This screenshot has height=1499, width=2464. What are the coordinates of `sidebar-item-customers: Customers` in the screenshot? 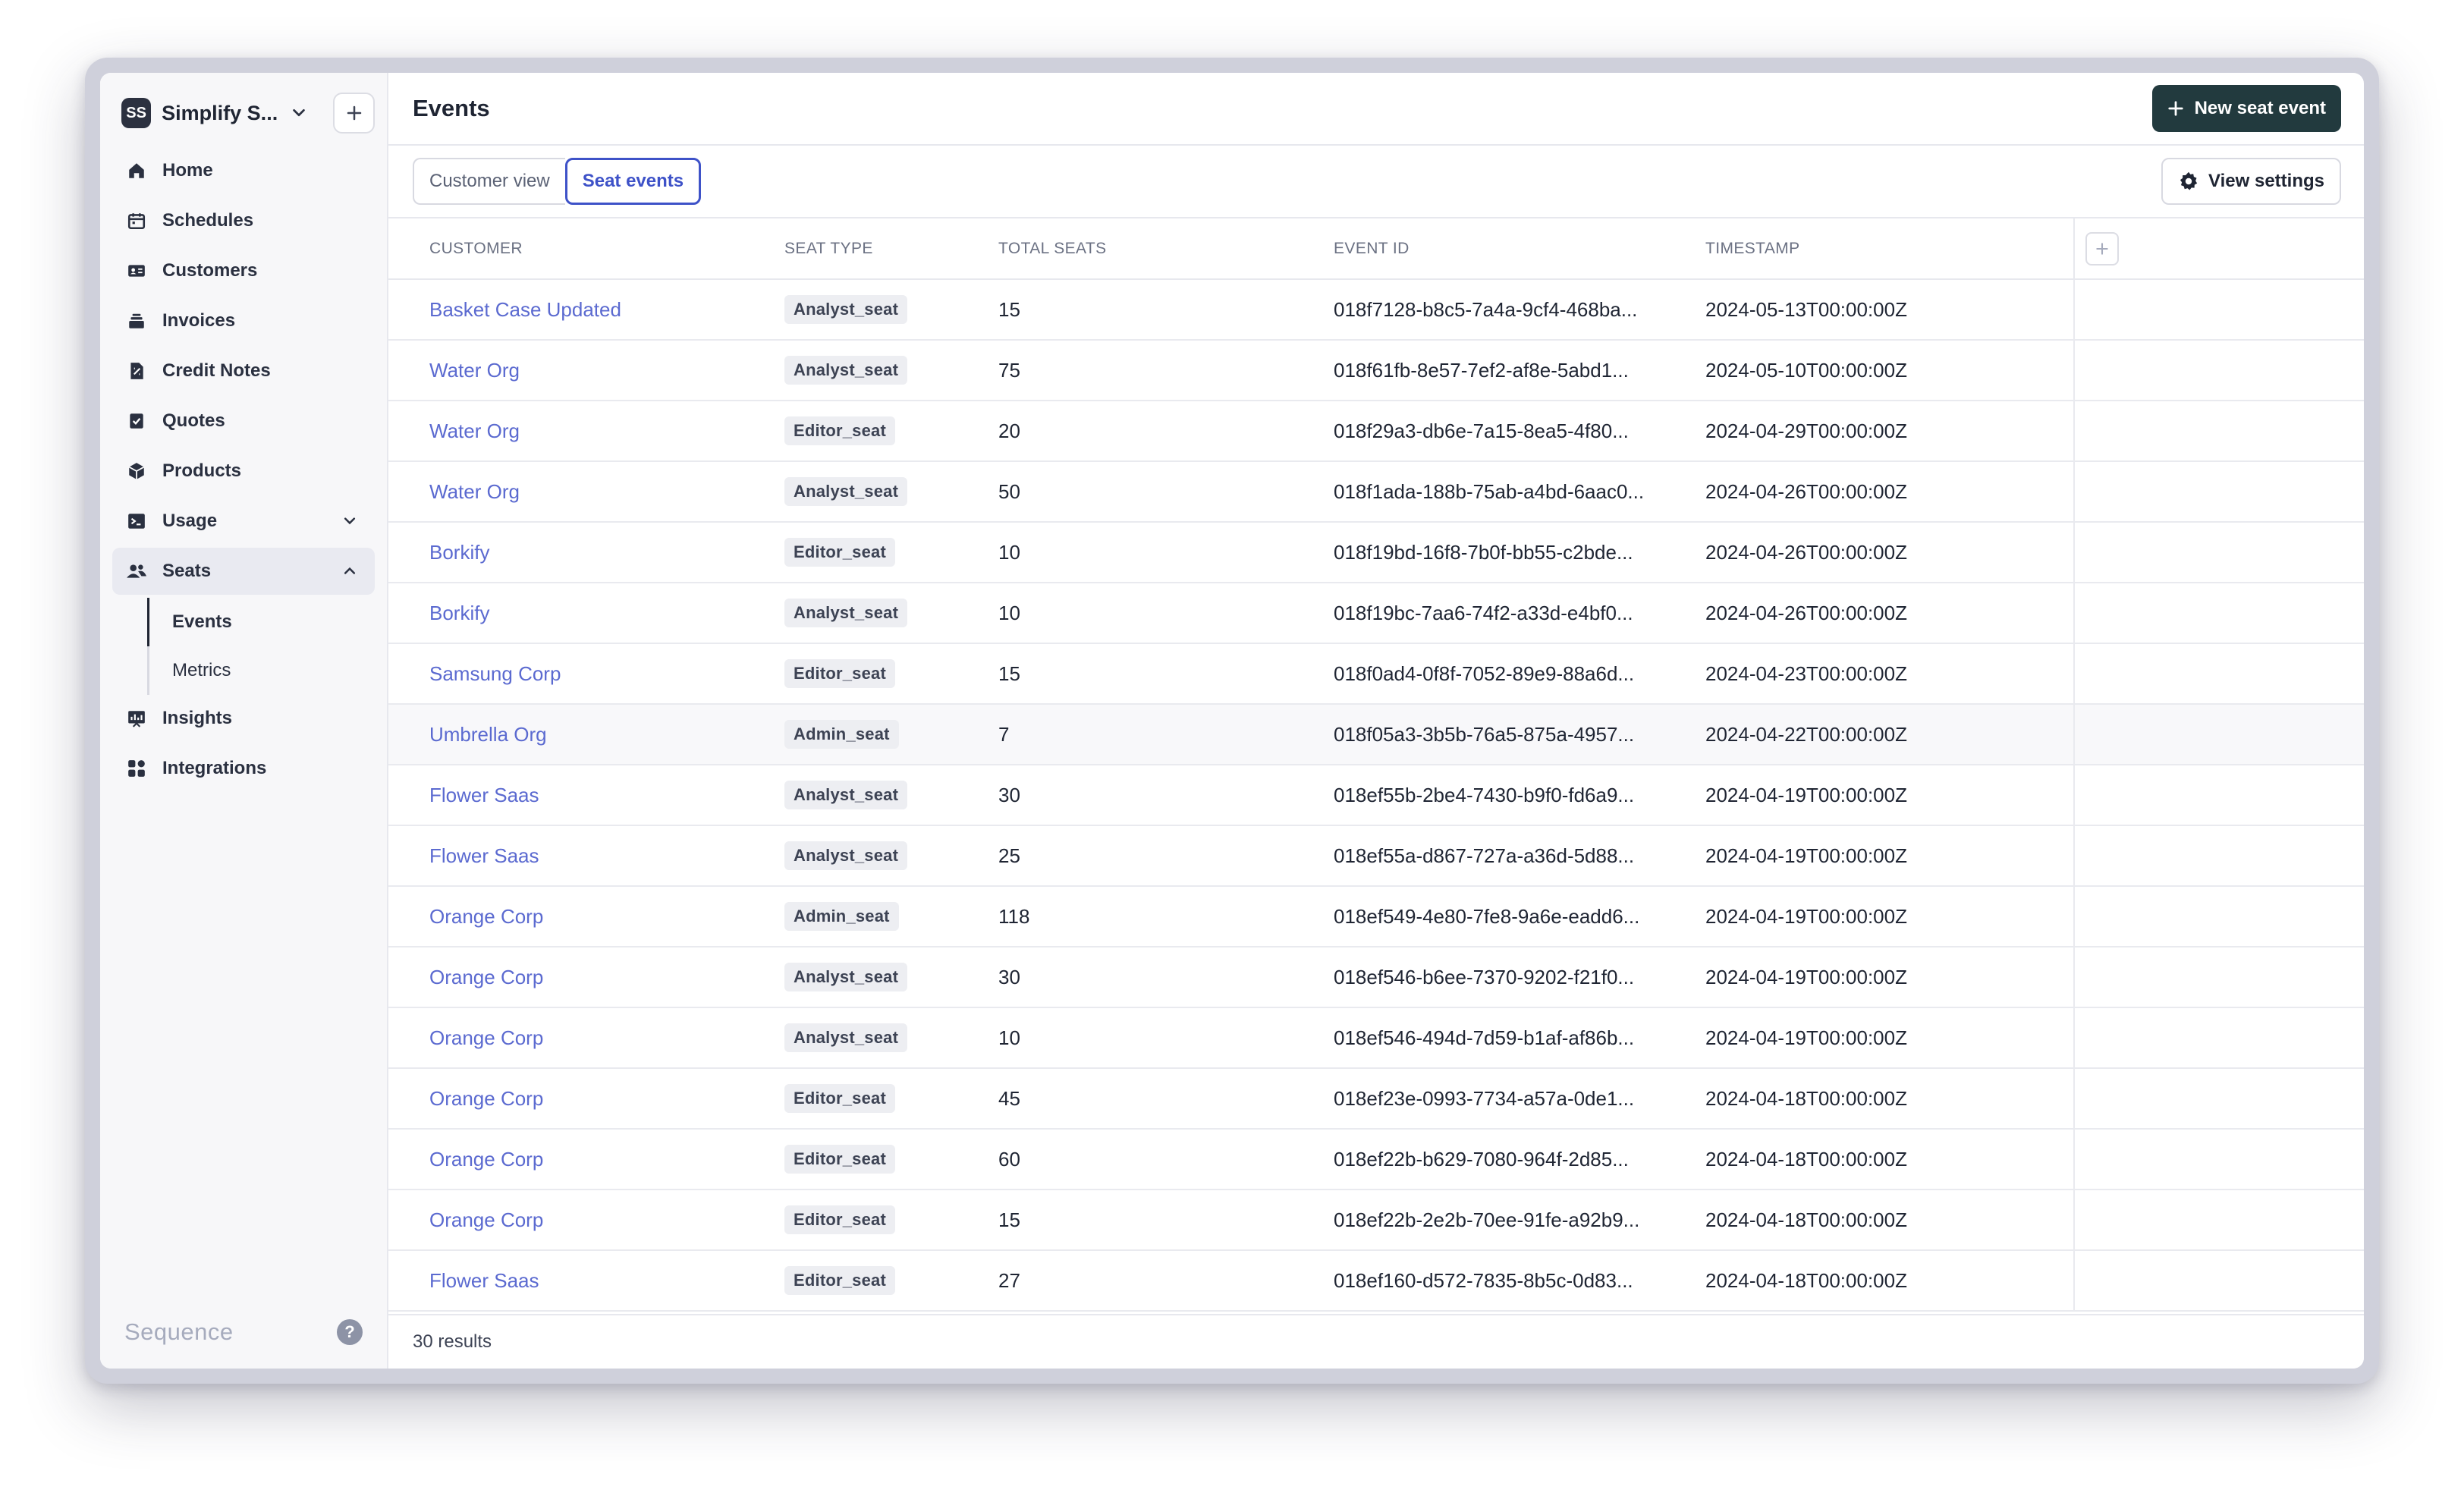 It's located at (243, 270).